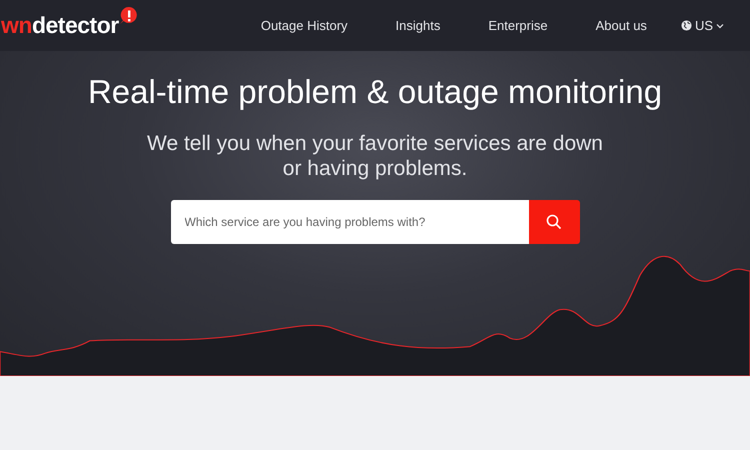 This screenshot has height=450, width=750. Describe the element at coordinates (349, 222) in the screenshot. I see `search-field: Which service are you having problems with?` at that location.